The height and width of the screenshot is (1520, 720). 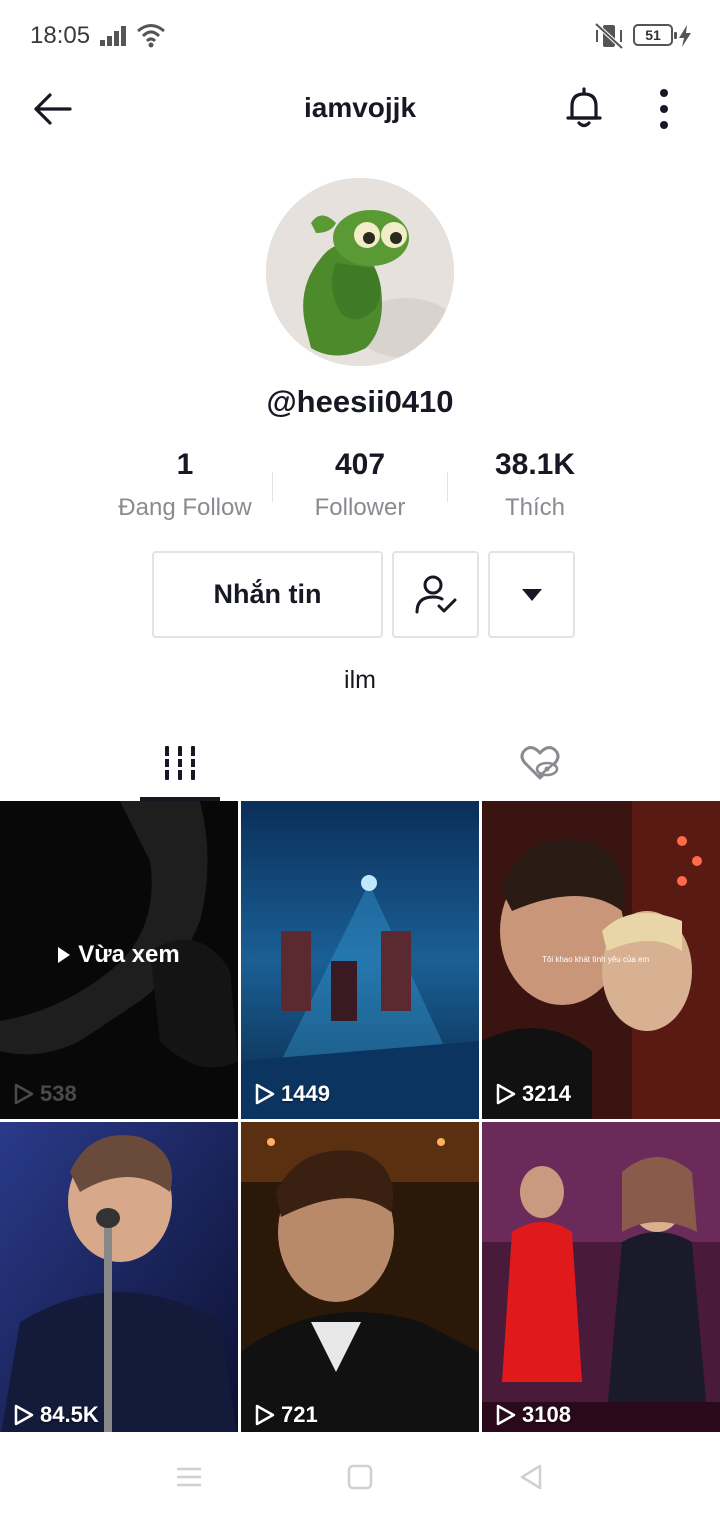 I want to click on profile-username: @heesii0410, so click(x=360, y=401).